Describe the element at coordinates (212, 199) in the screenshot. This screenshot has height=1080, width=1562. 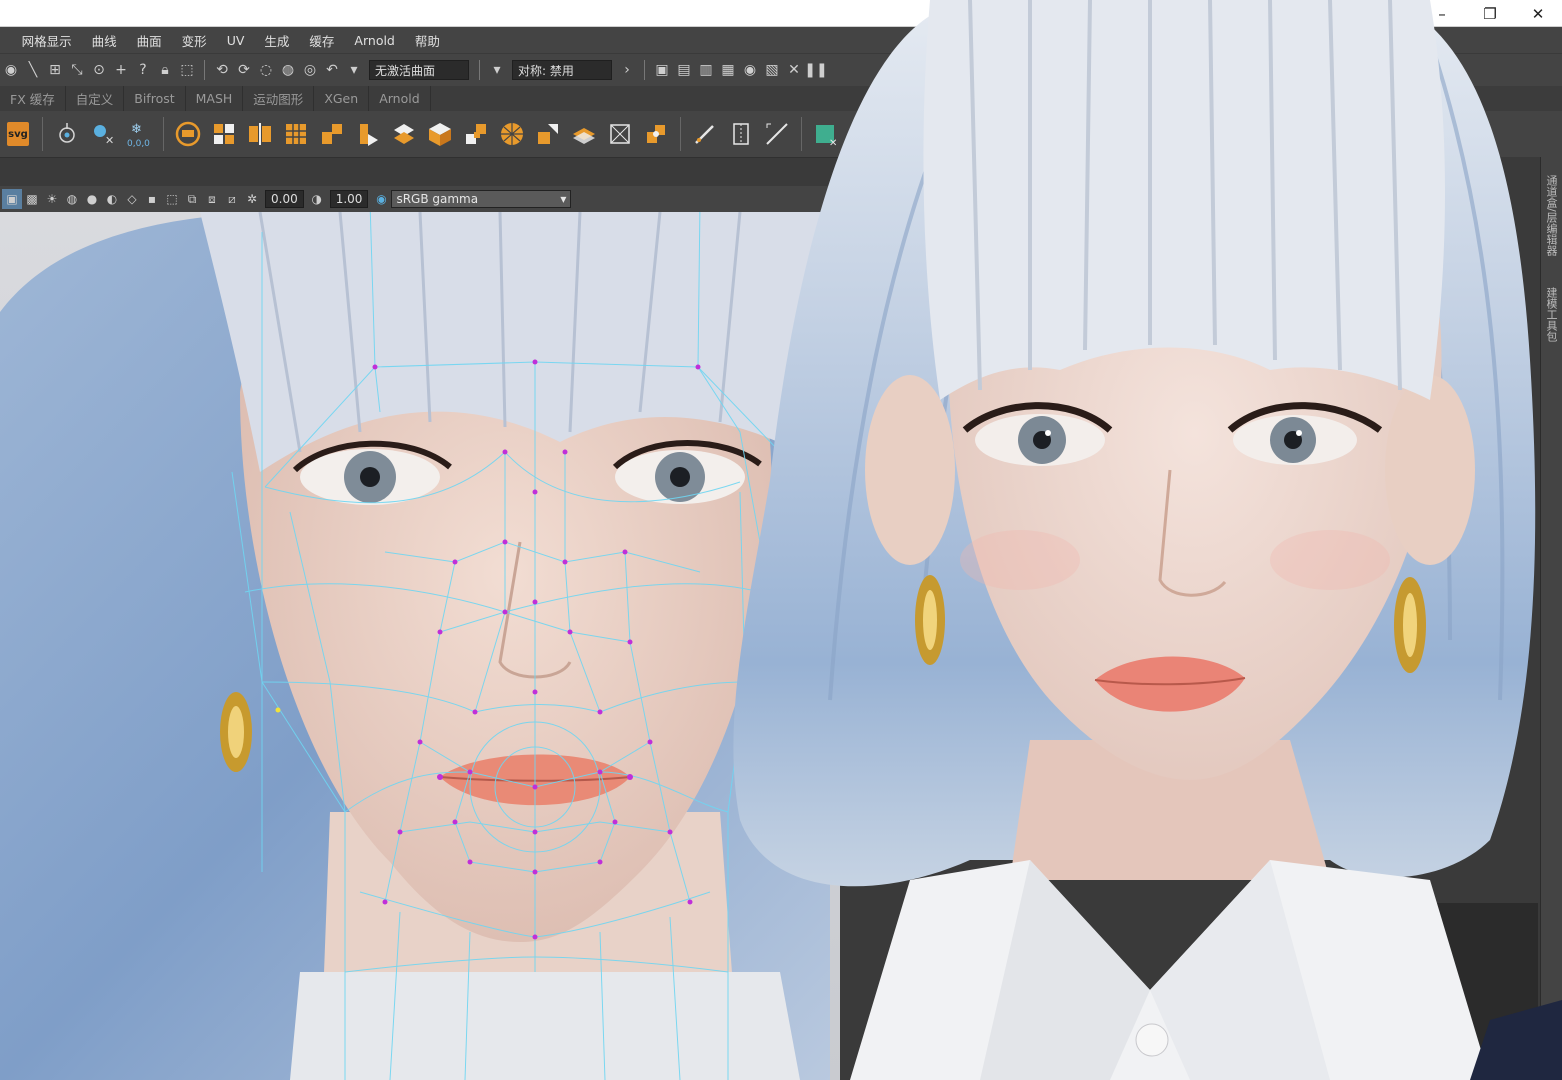
I see `film-gate-icon: ⧈` at that location.